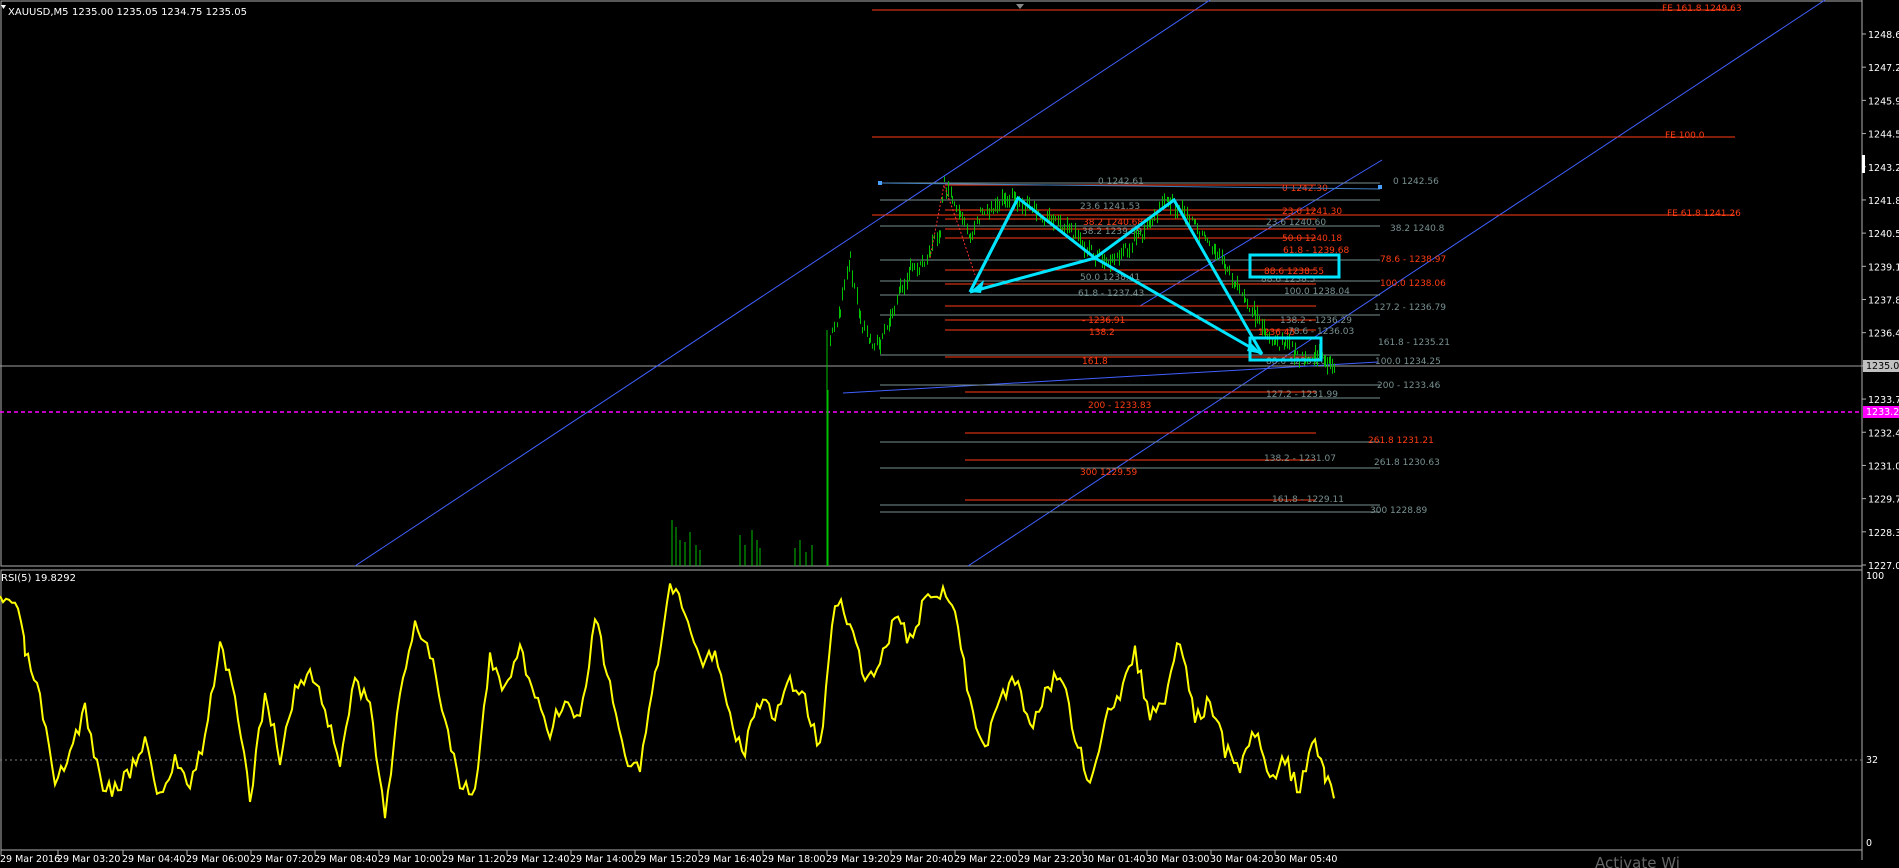  Describe the element at coordinates (1409, 386) in the screenshot. I see `fib-level-label: 200 - 1233.46` at that location.